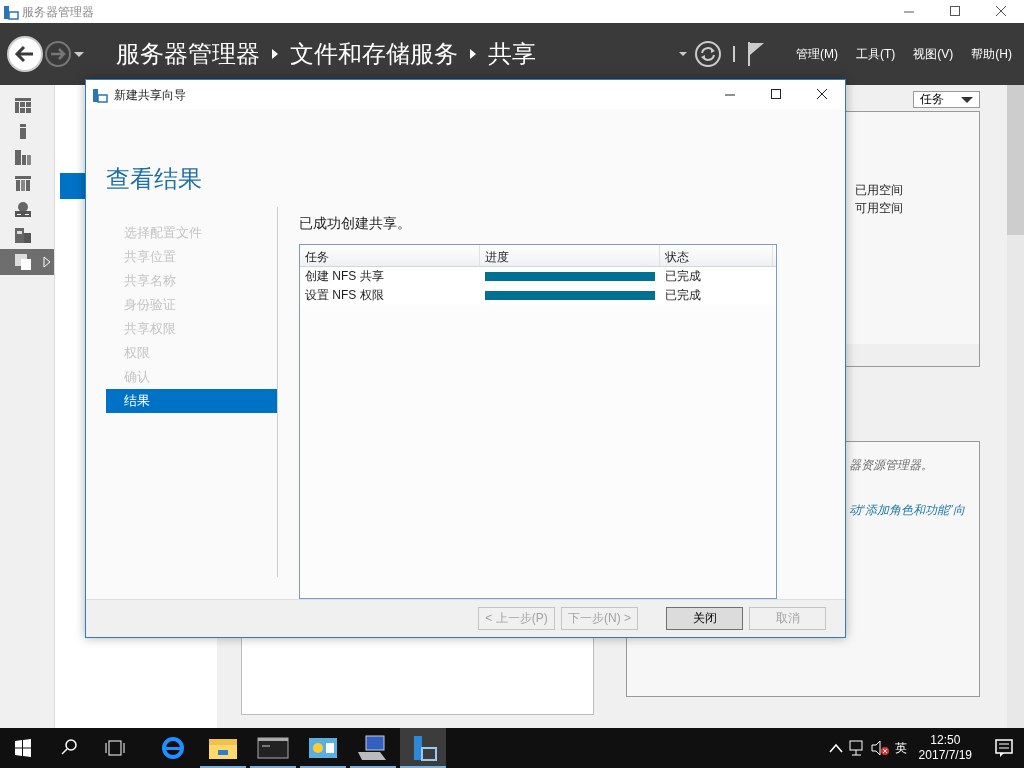 The image size is (1024, 768). Describe the element at coordinates (856, 748) in the screenshot. I see `network-icon` at that location.